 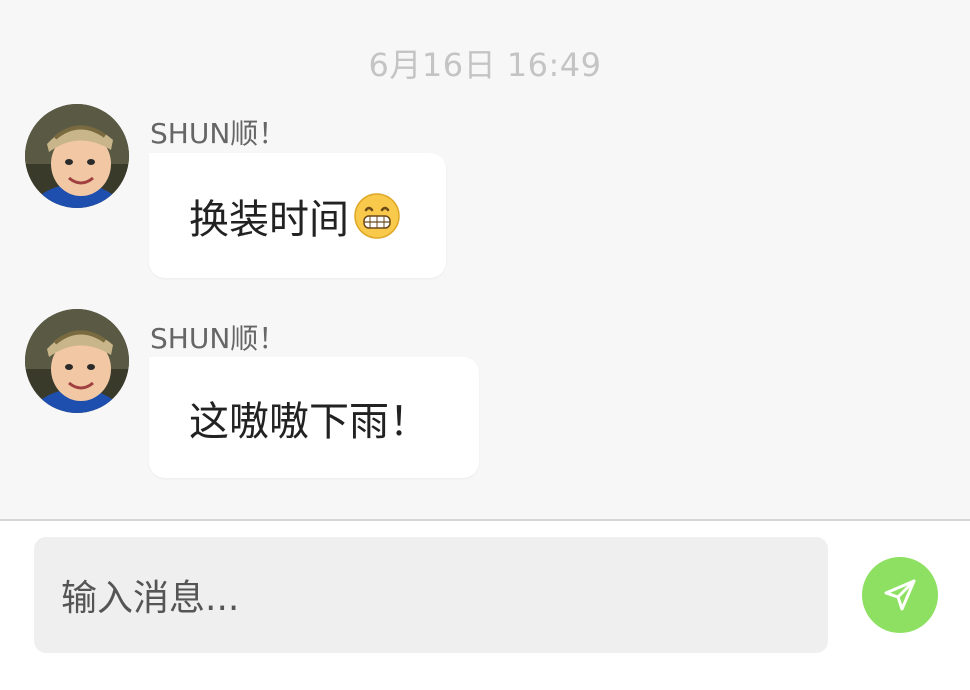 What do you see at coordinates (269, 219) in the screenshot?
I see `message-text: 换装时间` at bounding box center [269, 219].